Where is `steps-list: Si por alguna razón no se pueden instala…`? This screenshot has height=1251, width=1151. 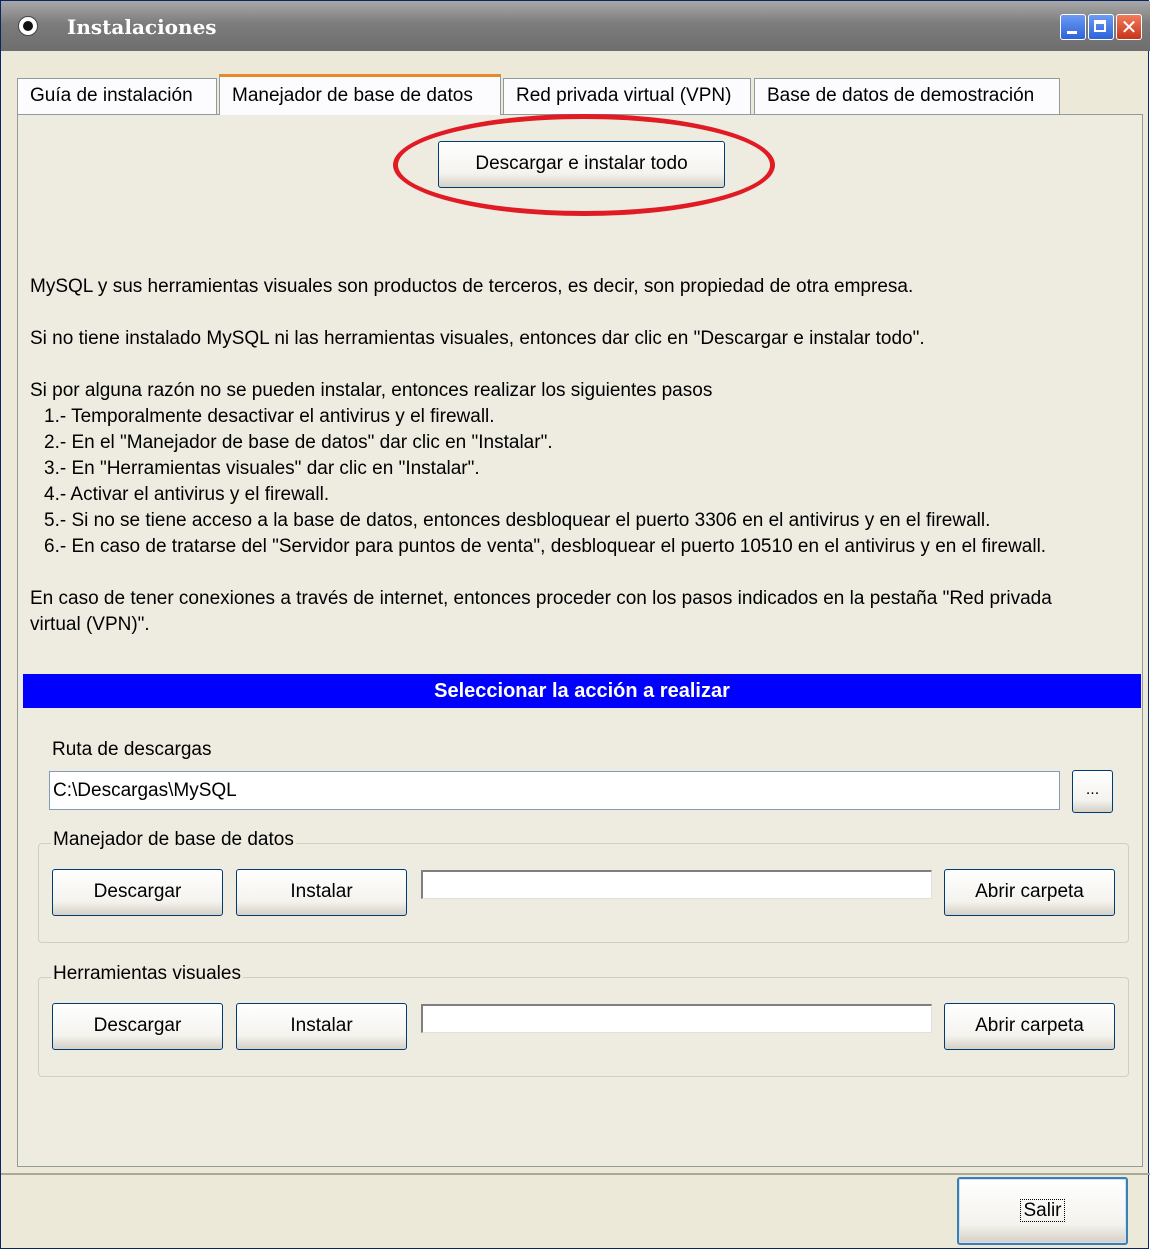 steps-list: Si por alguna razón no se pueden instala… is located at coordinates (538, 469).